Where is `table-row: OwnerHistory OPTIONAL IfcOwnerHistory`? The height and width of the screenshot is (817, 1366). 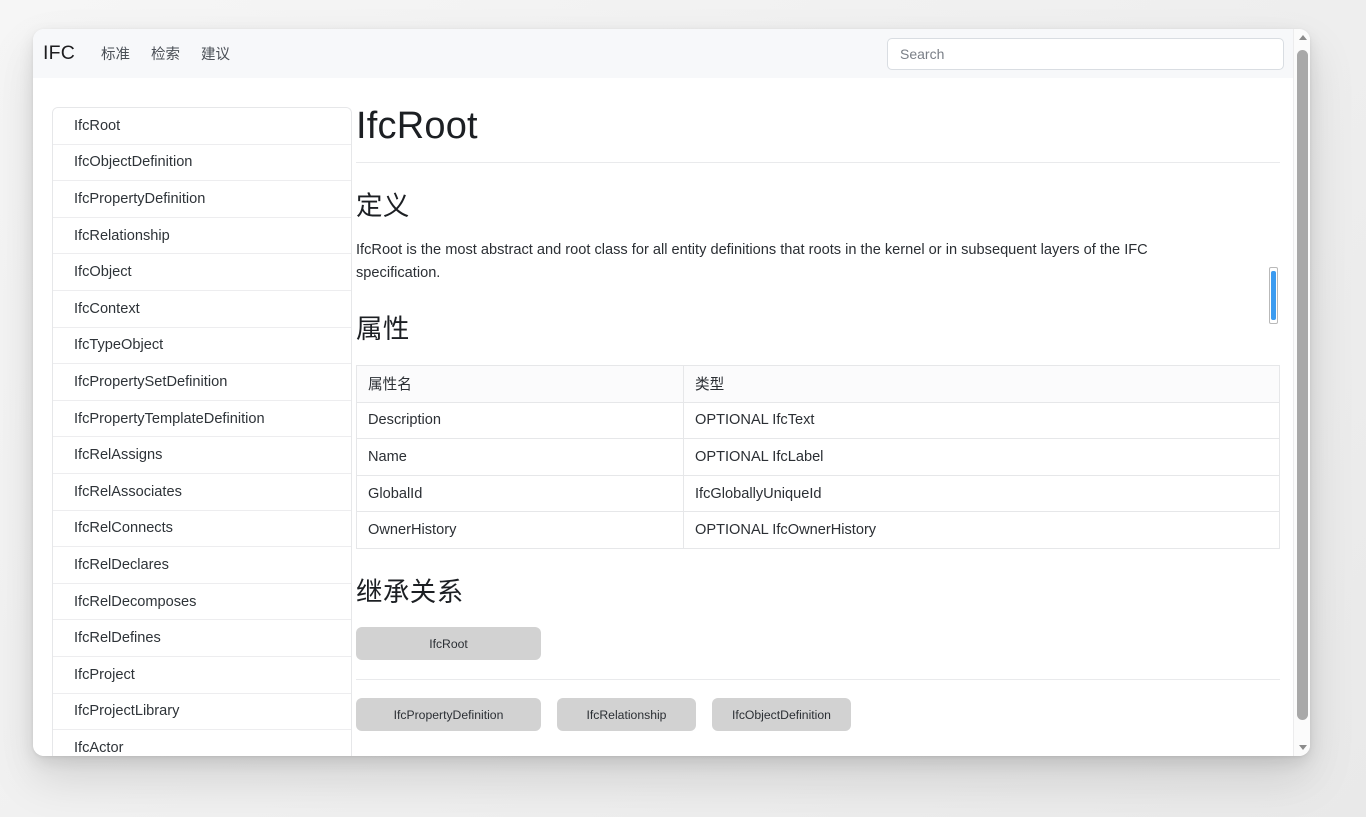
table-row: OwnerHistory OPTIONAL IfcOwnerHistory is located at coordinates (818, 530).